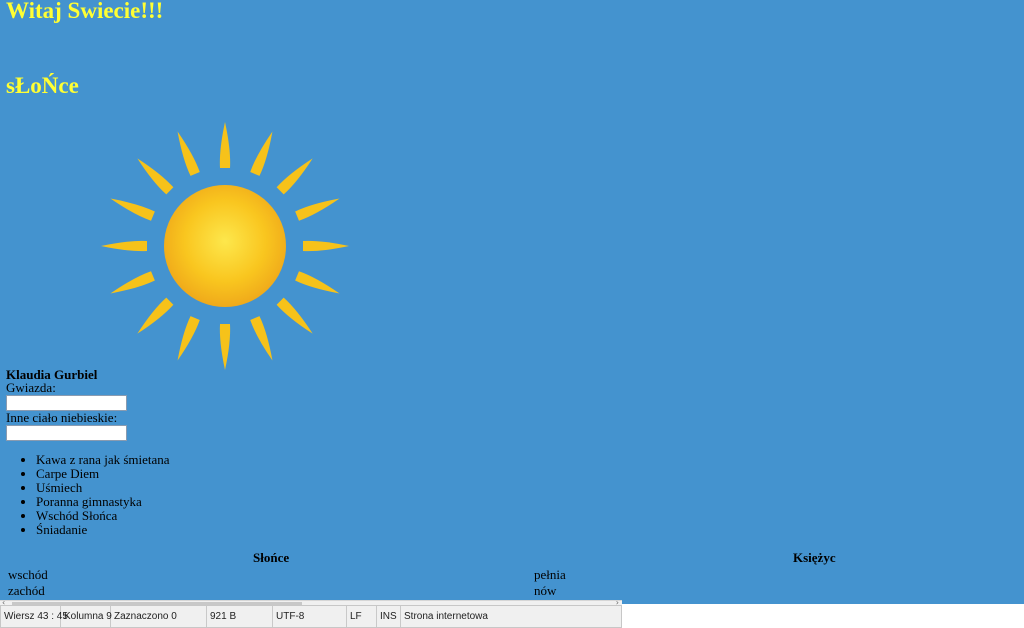 The image size is (1024, 628). What do you see at coordinates (42, 85) in the screenshot?
I see `page-subtitle: sŁoŃce` at bounding box center [42, 85].